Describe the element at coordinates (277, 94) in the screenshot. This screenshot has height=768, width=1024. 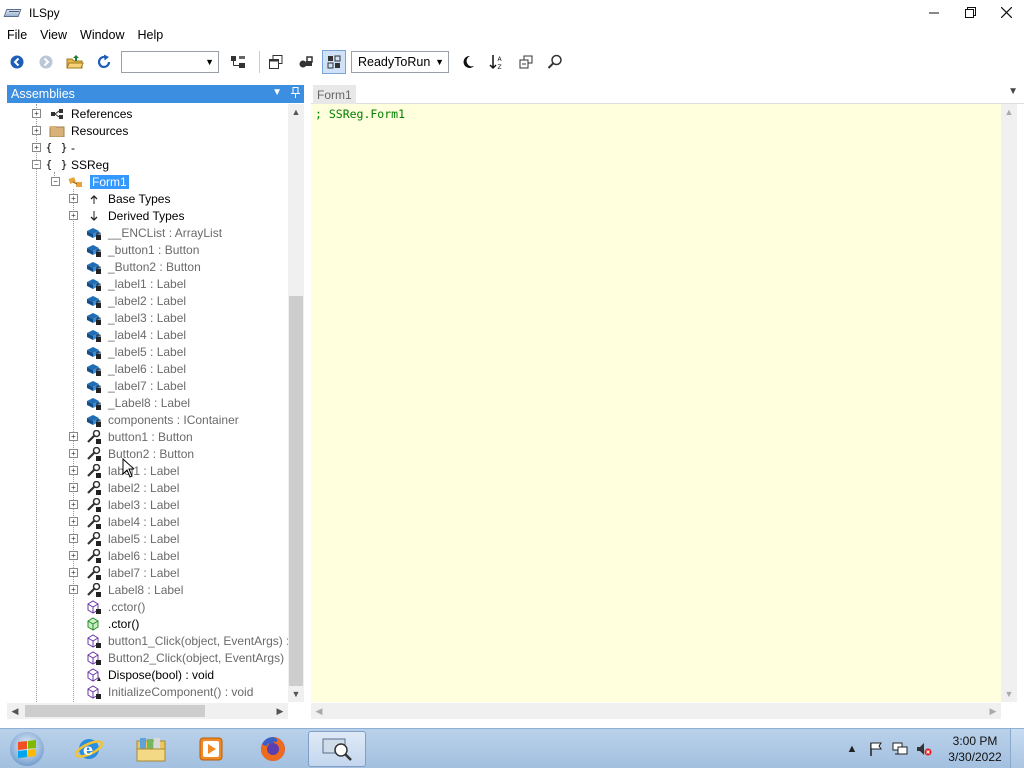
I see `dropdown-triangle-icon: ▼` at that location.